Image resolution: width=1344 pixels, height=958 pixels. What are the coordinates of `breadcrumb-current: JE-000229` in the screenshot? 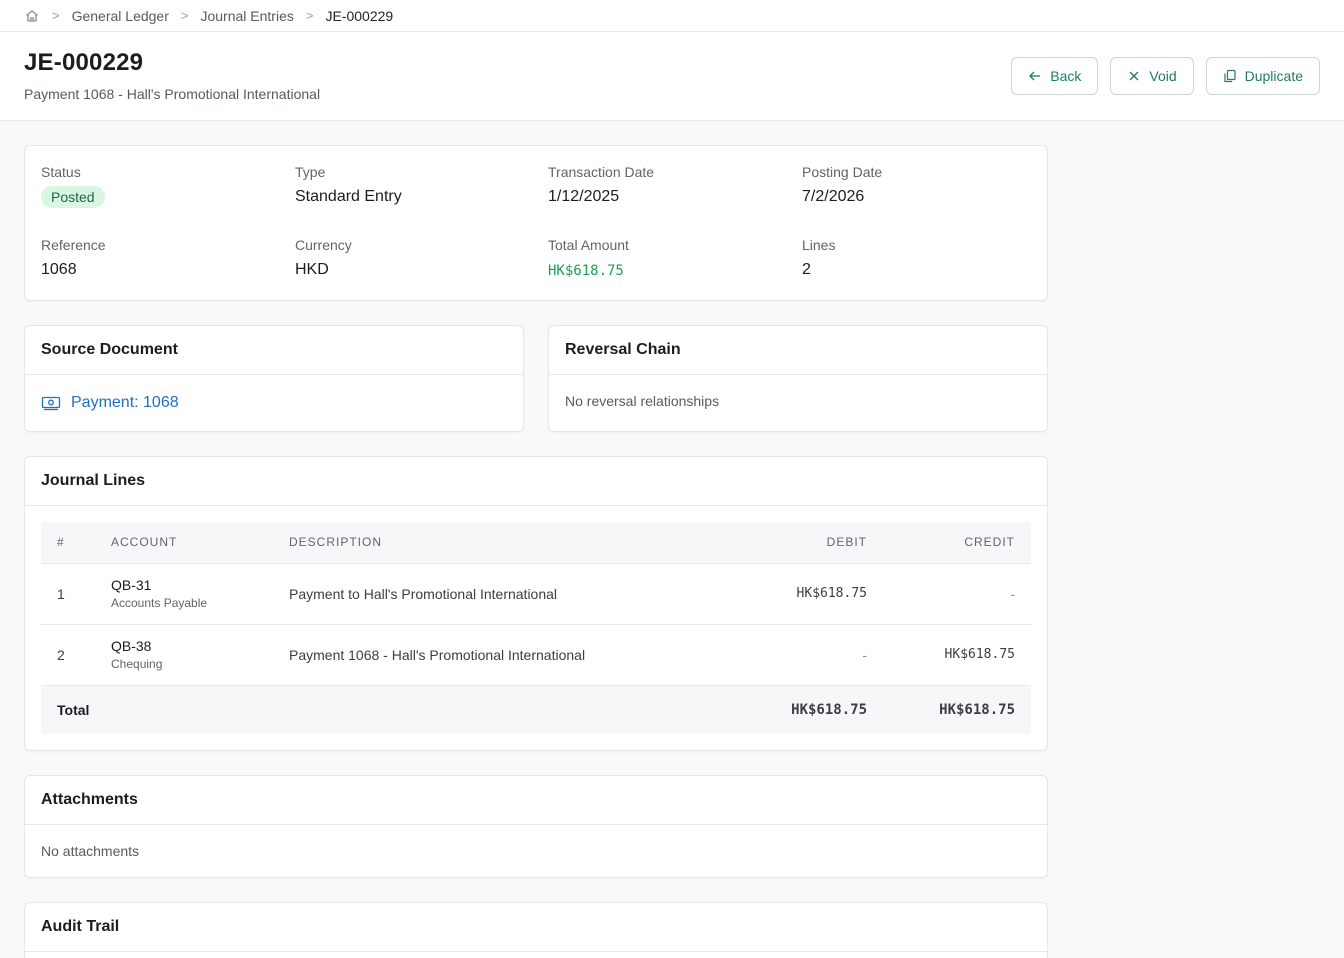 It's located at (359, 15).